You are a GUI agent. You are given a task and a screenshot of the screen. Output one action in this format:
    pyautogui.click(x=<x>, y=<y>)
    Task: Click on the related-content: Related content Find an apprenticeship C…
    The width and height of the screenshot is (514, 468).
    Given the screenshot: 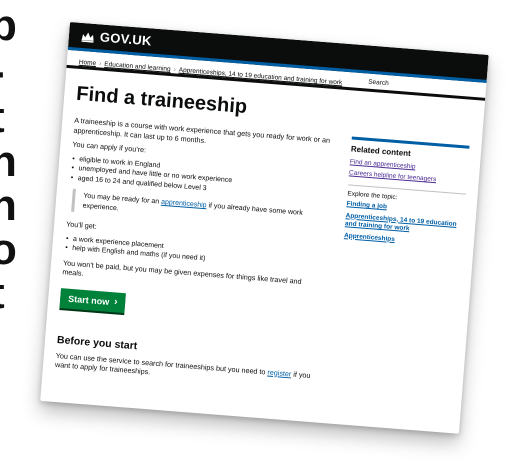 What is the action you would take?
    pyautogui.click(x=406, y=193)
    